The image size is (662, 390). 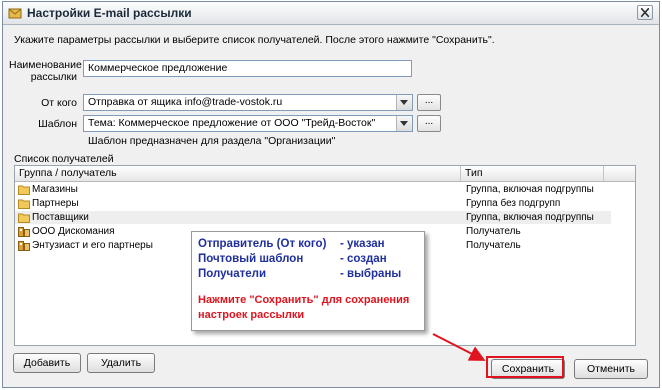 What do you see at coordinates (611, 369) in the screenshot?
I see `cancel-button: Отменить` at bounding box center [611, 369].